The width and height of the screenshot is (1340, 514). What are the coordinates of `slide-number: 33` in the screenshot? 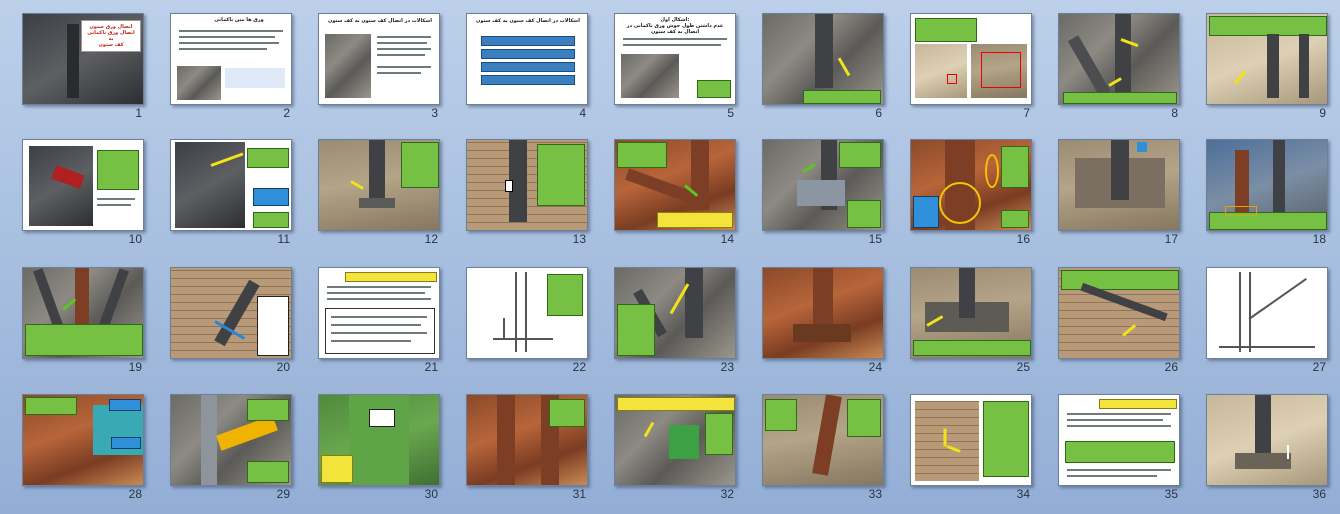 It's located at (875, 494).